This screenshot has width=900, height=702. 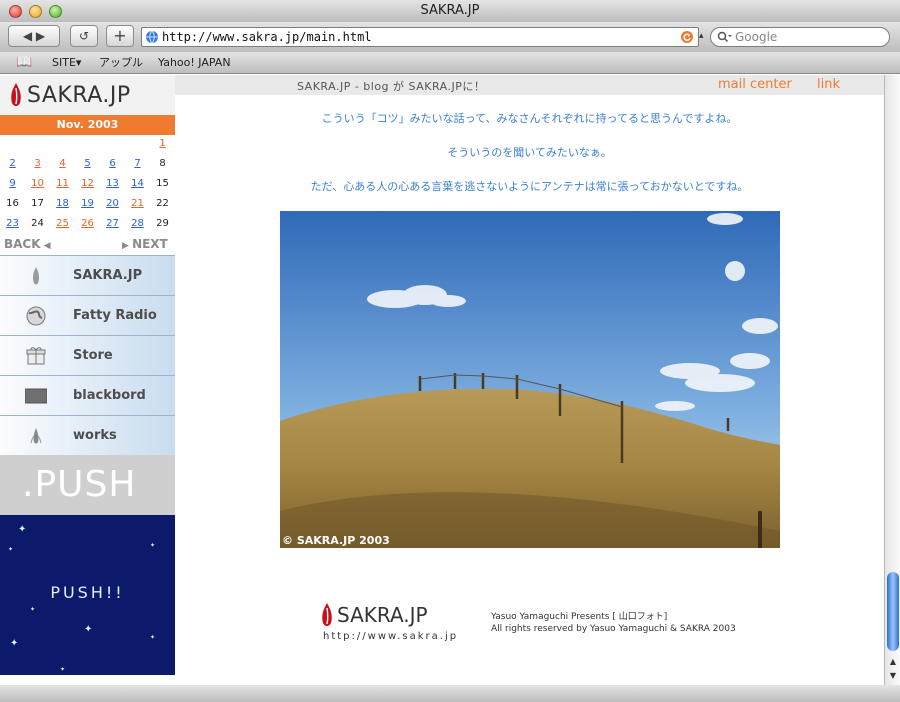 I want to click on reload-button: ↺, so click(x=84, y=36).